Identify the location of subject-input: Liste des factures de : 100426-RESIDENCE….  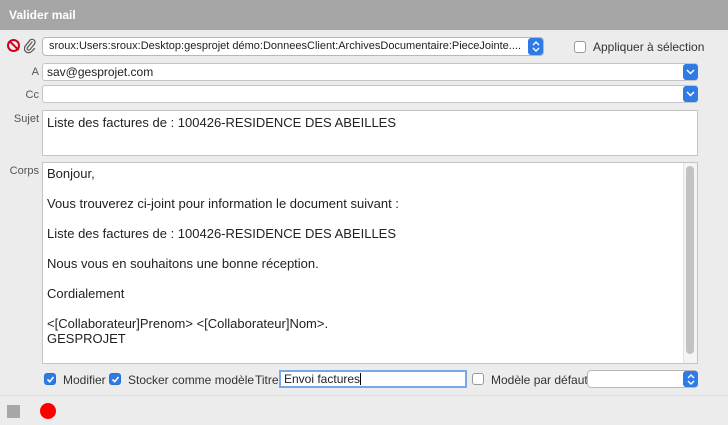
(370, 133).